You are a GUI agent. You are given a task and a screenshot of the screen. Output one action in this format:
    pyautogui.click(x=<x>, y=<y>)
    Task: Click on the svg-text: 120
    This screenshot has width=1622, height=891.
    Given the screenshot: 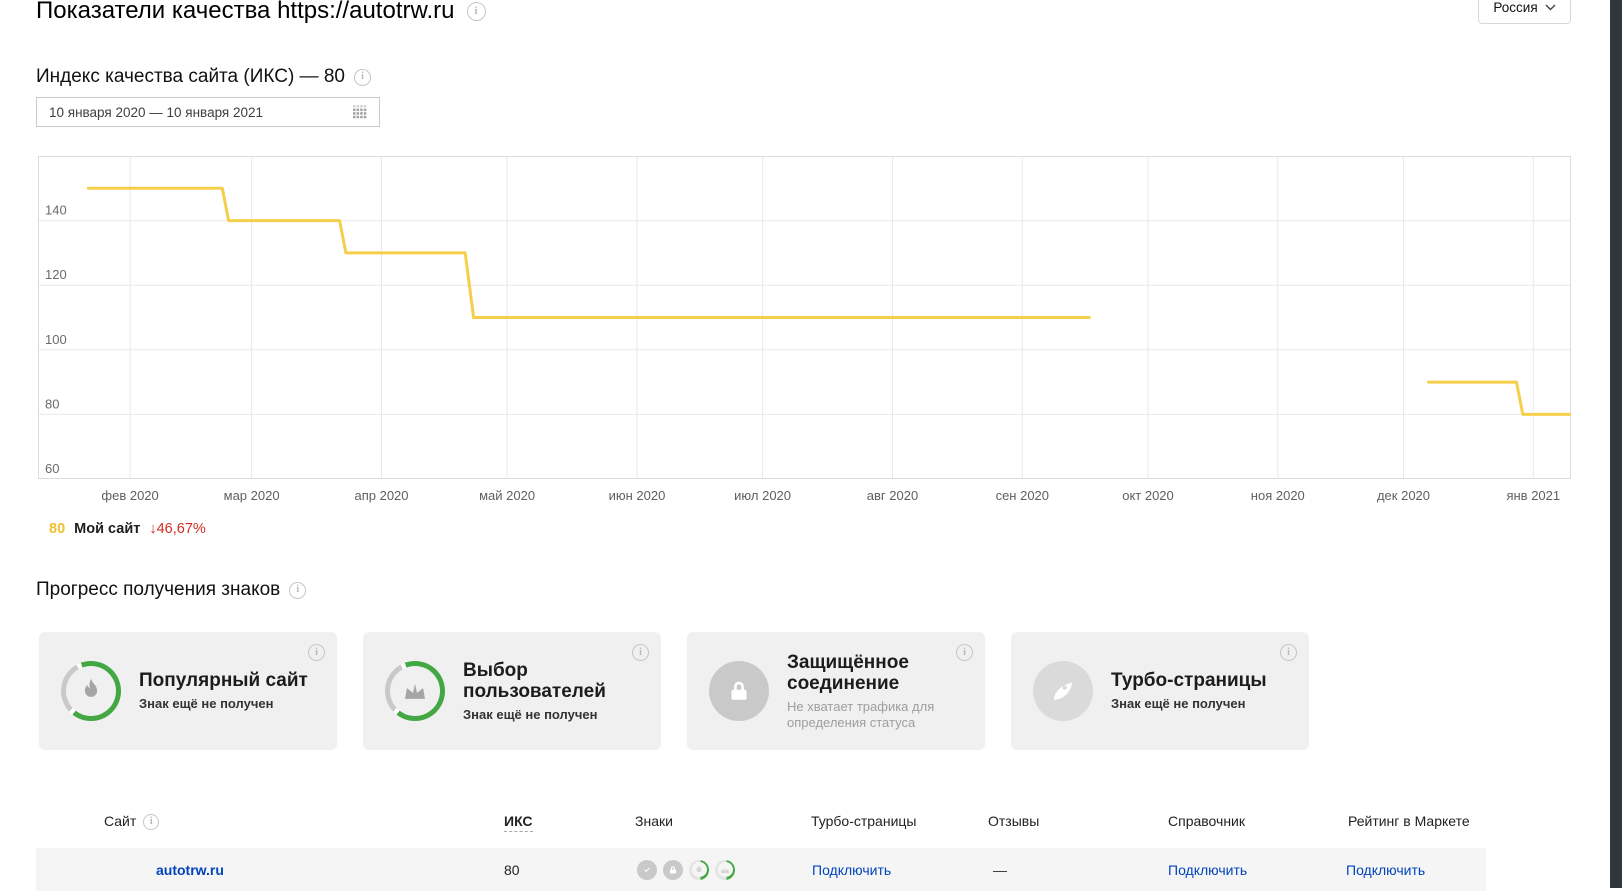 What is the action you would take?
    pyautogui.click(x=56, y=274)
    